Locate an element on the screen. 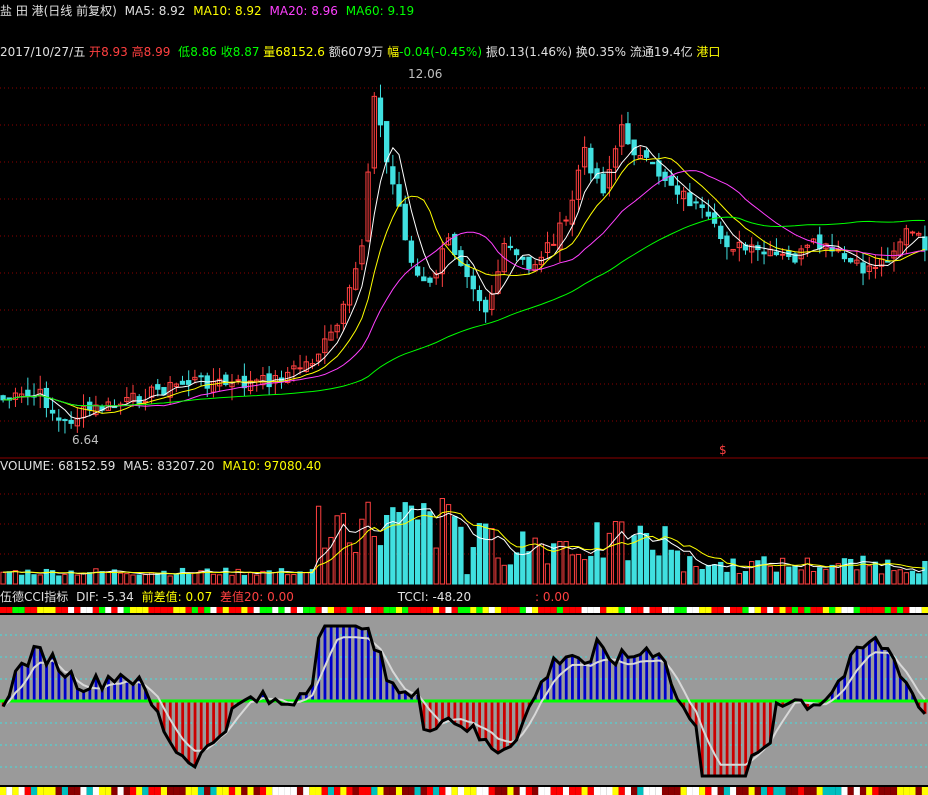  volume-chart is located at coordinates (464, 530).